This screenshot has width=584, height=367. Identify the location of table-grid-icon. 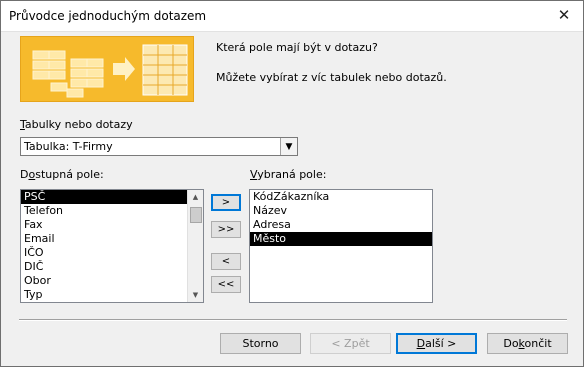
(110, 71).